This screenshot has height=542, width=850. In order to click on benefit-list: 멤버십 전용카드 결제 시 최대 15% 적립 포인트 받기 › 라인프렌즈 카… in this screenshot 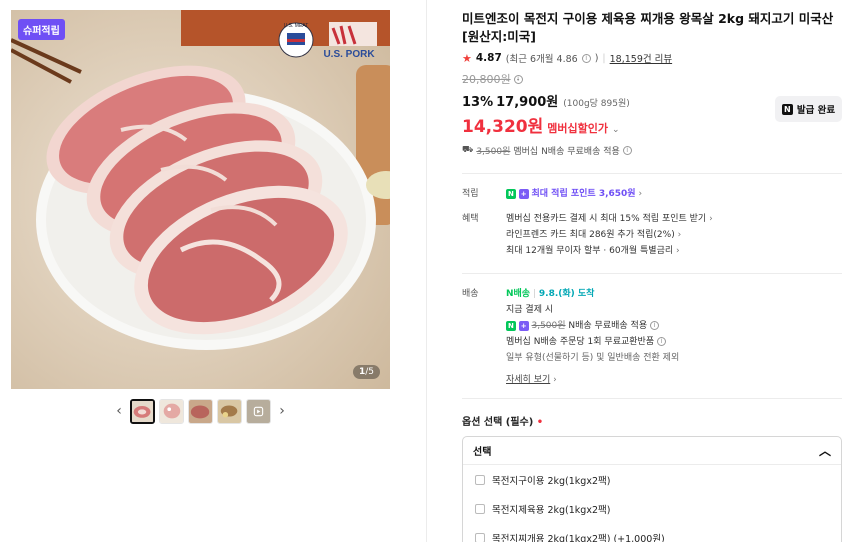, I will do `click(674, 235)`.